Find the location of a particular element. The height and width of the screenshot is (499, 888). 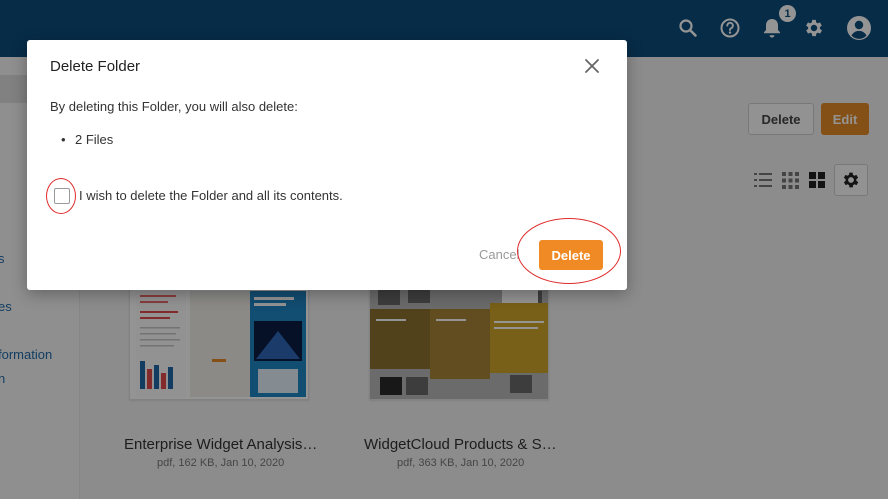

list-item: 2 Files is located at coordinates (87, 139).